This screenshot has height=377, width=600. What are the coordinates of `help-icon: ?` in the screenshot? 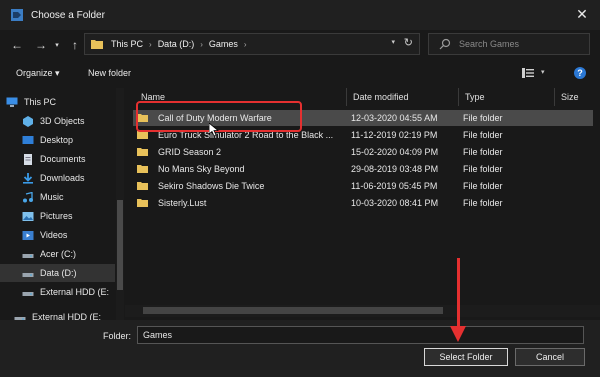 It's located at (580, 73).